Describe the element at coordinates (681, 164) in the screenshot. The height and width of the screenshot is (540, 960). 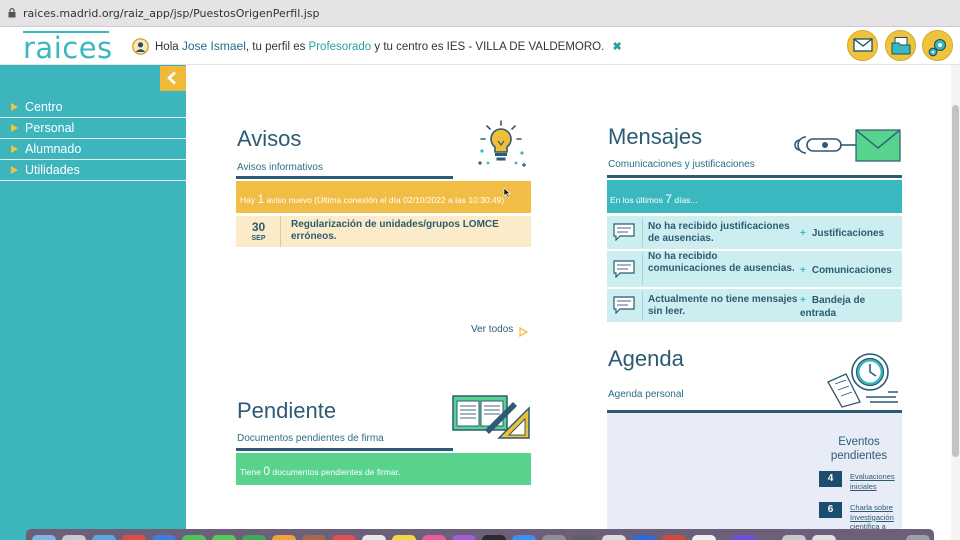
I see `mensajes-subtitle: Comunicaciones y justificaciones` at that location.